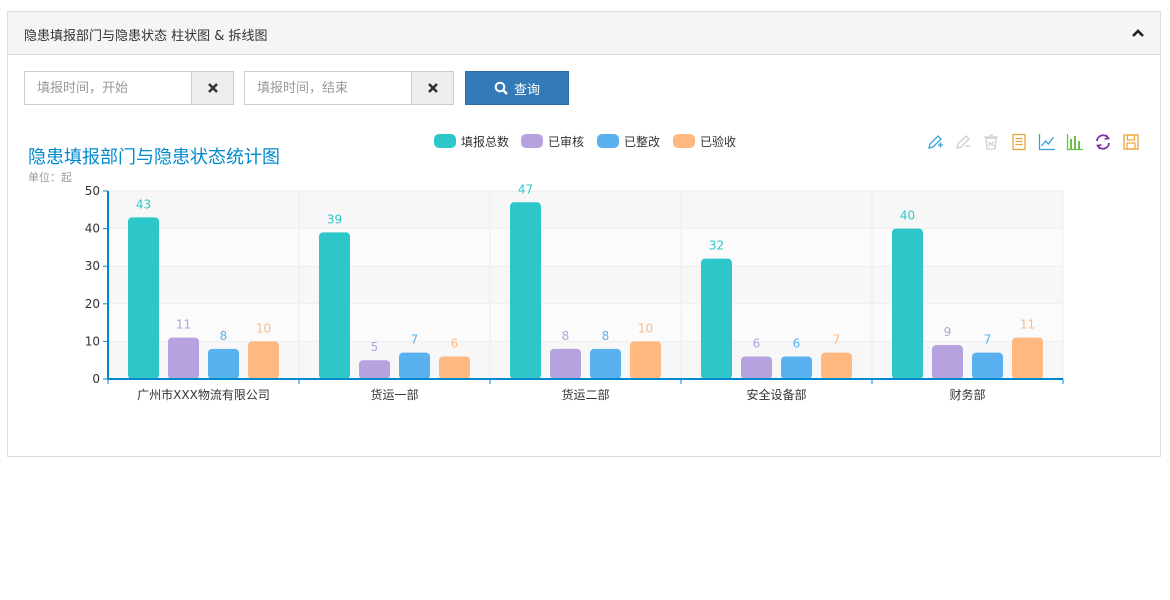 This screenshot has width=1170, height=600. I want to click on legend-label: 填报总数, so click(485, 141).